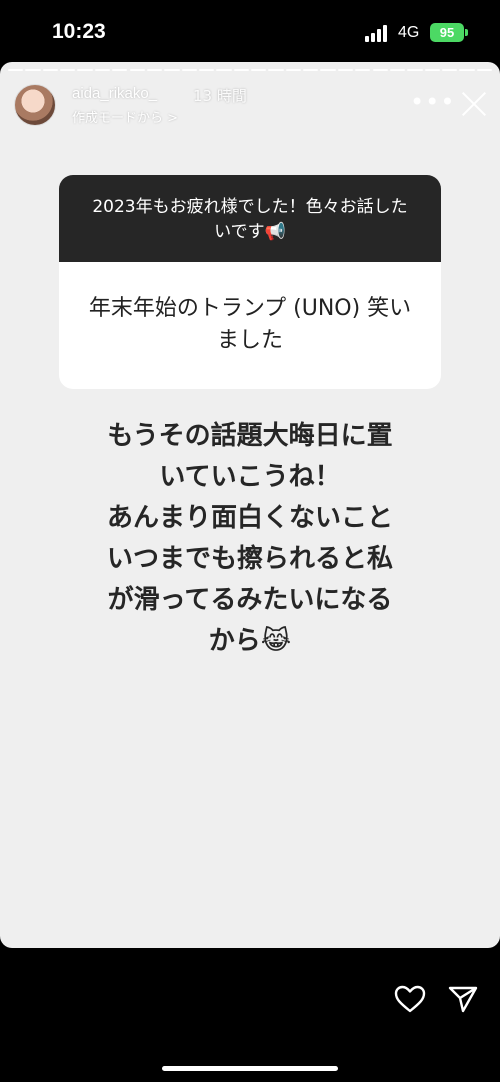 Image resolution: width=500 pixels, height=1082 pixels. I want to click on avatar, so click(35, 105).